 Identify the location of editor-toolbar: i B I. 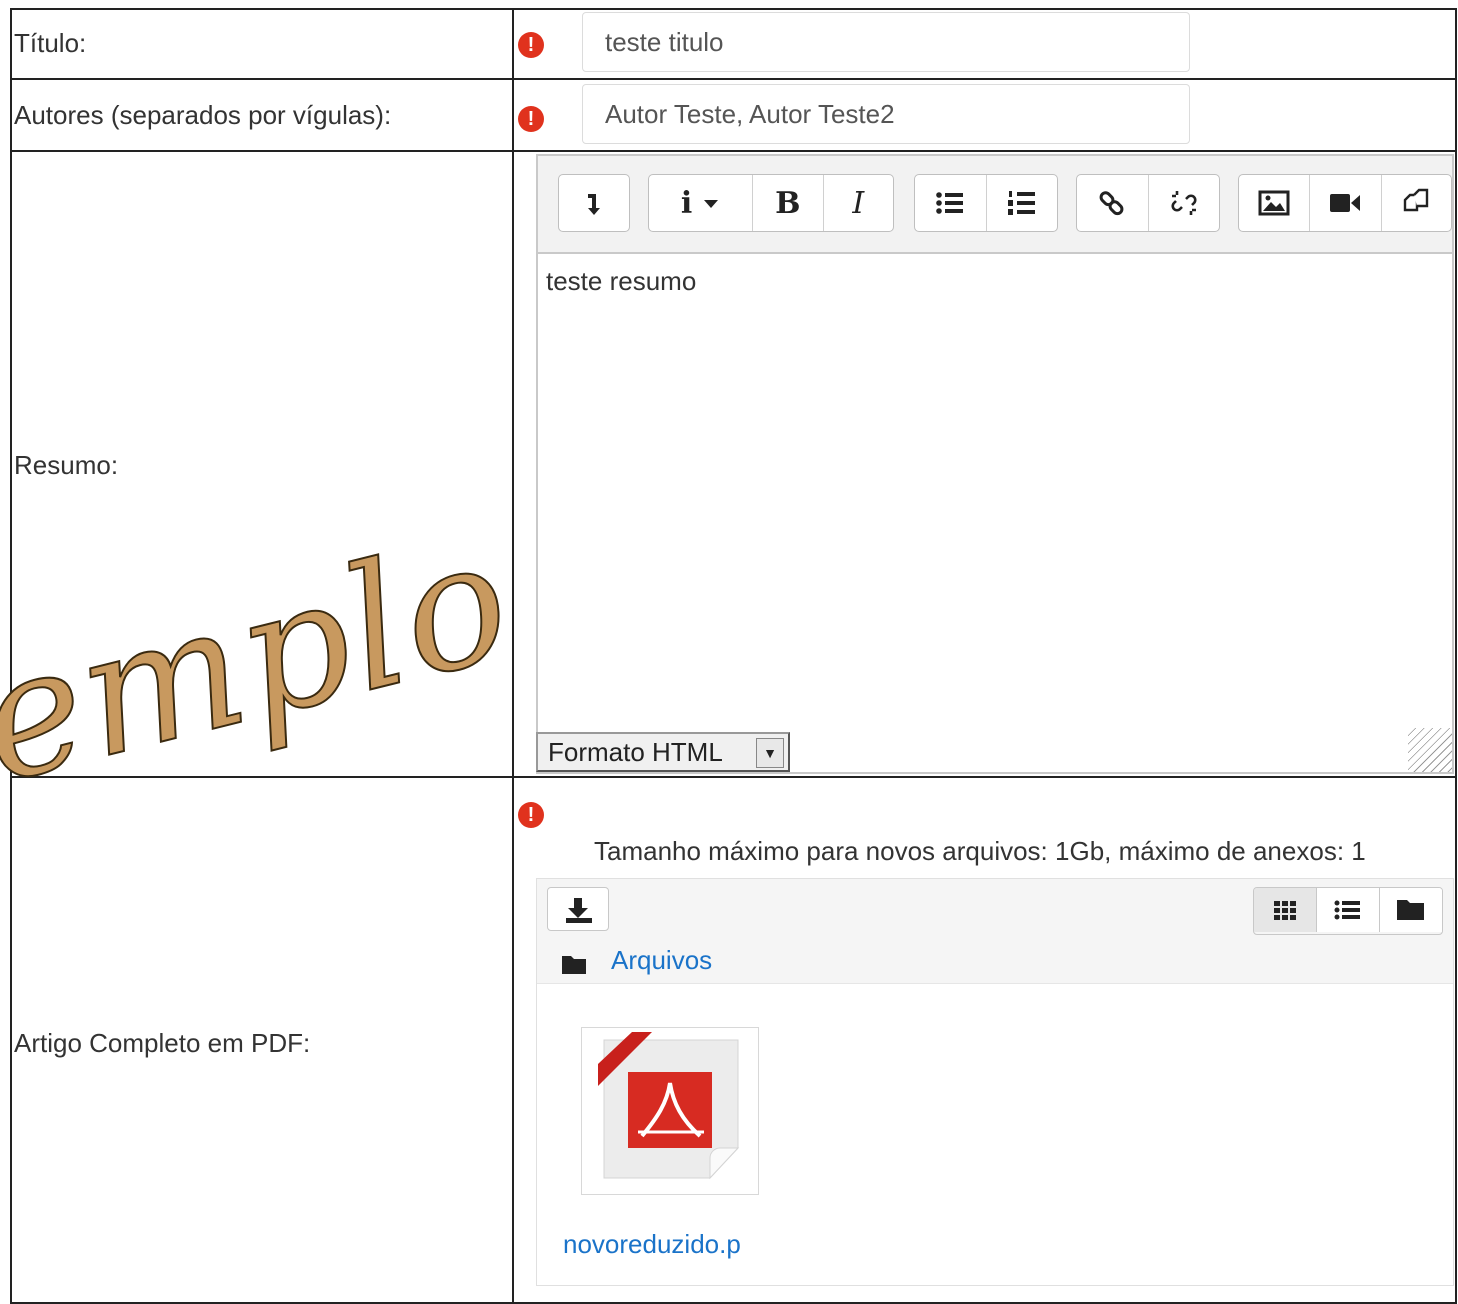
(995, 205).